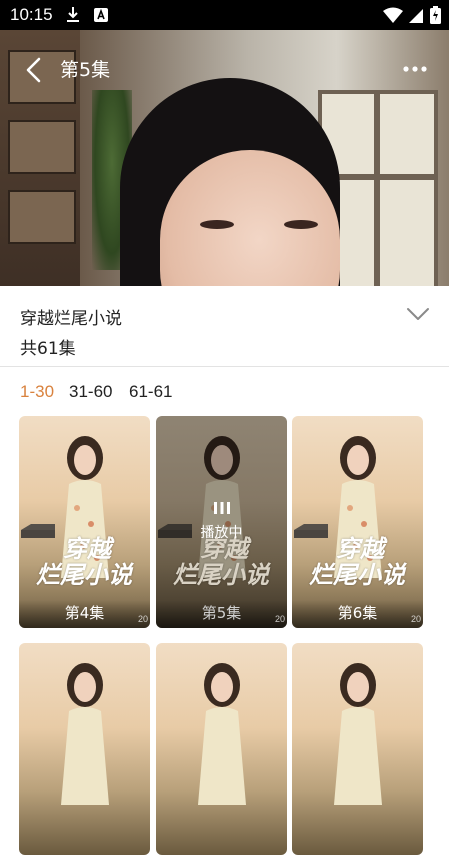 The height and width of the screenshot is (855, 449). I want to click on now-playing-indicator: 播放中, so click(221, 521).